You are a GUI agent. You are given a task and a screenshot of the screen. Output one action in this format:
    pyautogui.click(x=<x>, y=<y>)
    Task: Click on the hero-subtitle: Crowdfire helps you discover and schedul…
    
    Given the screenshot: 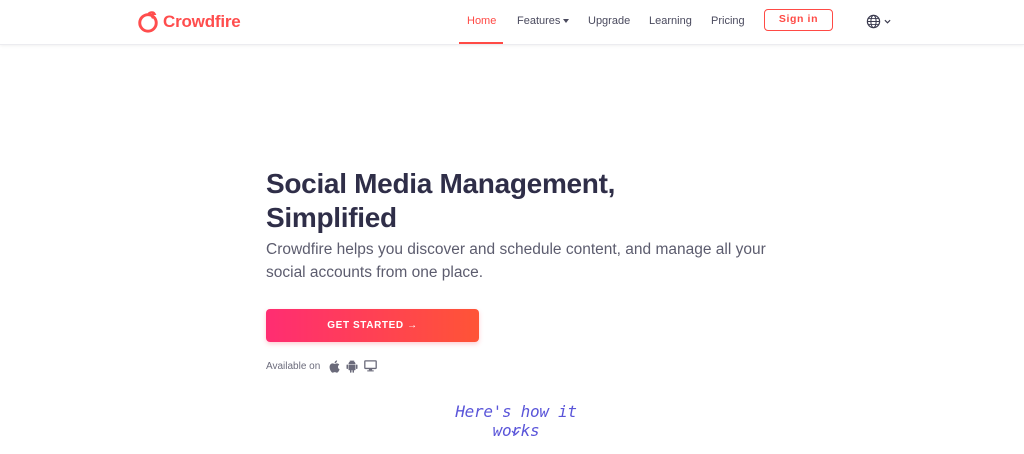 What is the action you would take?
    pyautogui.click(x=526, y=261)
    